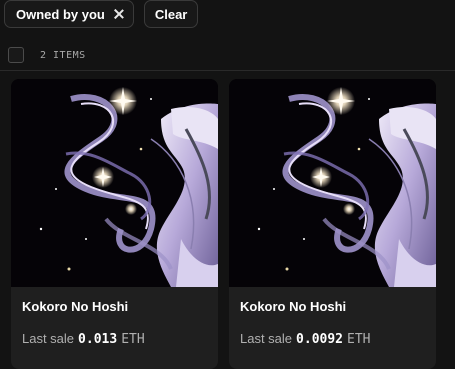 Image resolution: width=455 pixels, height=369 pixels. I want to click on divider, so click(227, 70).